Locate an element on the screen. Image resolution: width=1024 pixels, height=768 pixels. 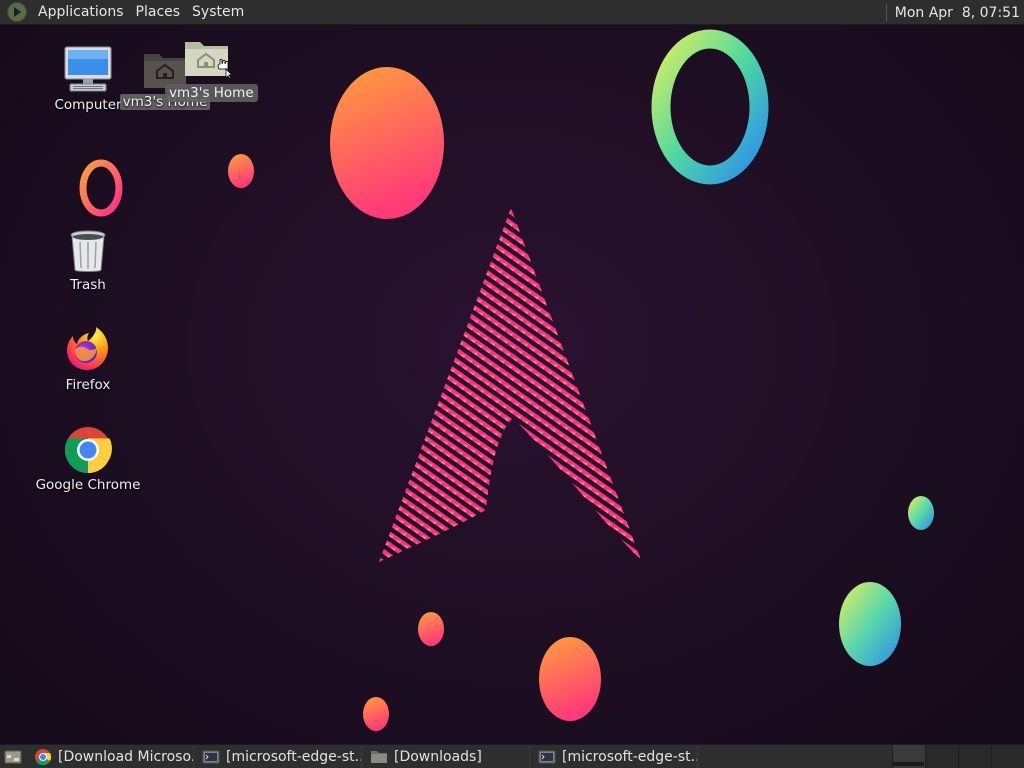
chrome-label: Google Chrome is located at coordinates (88, 485).